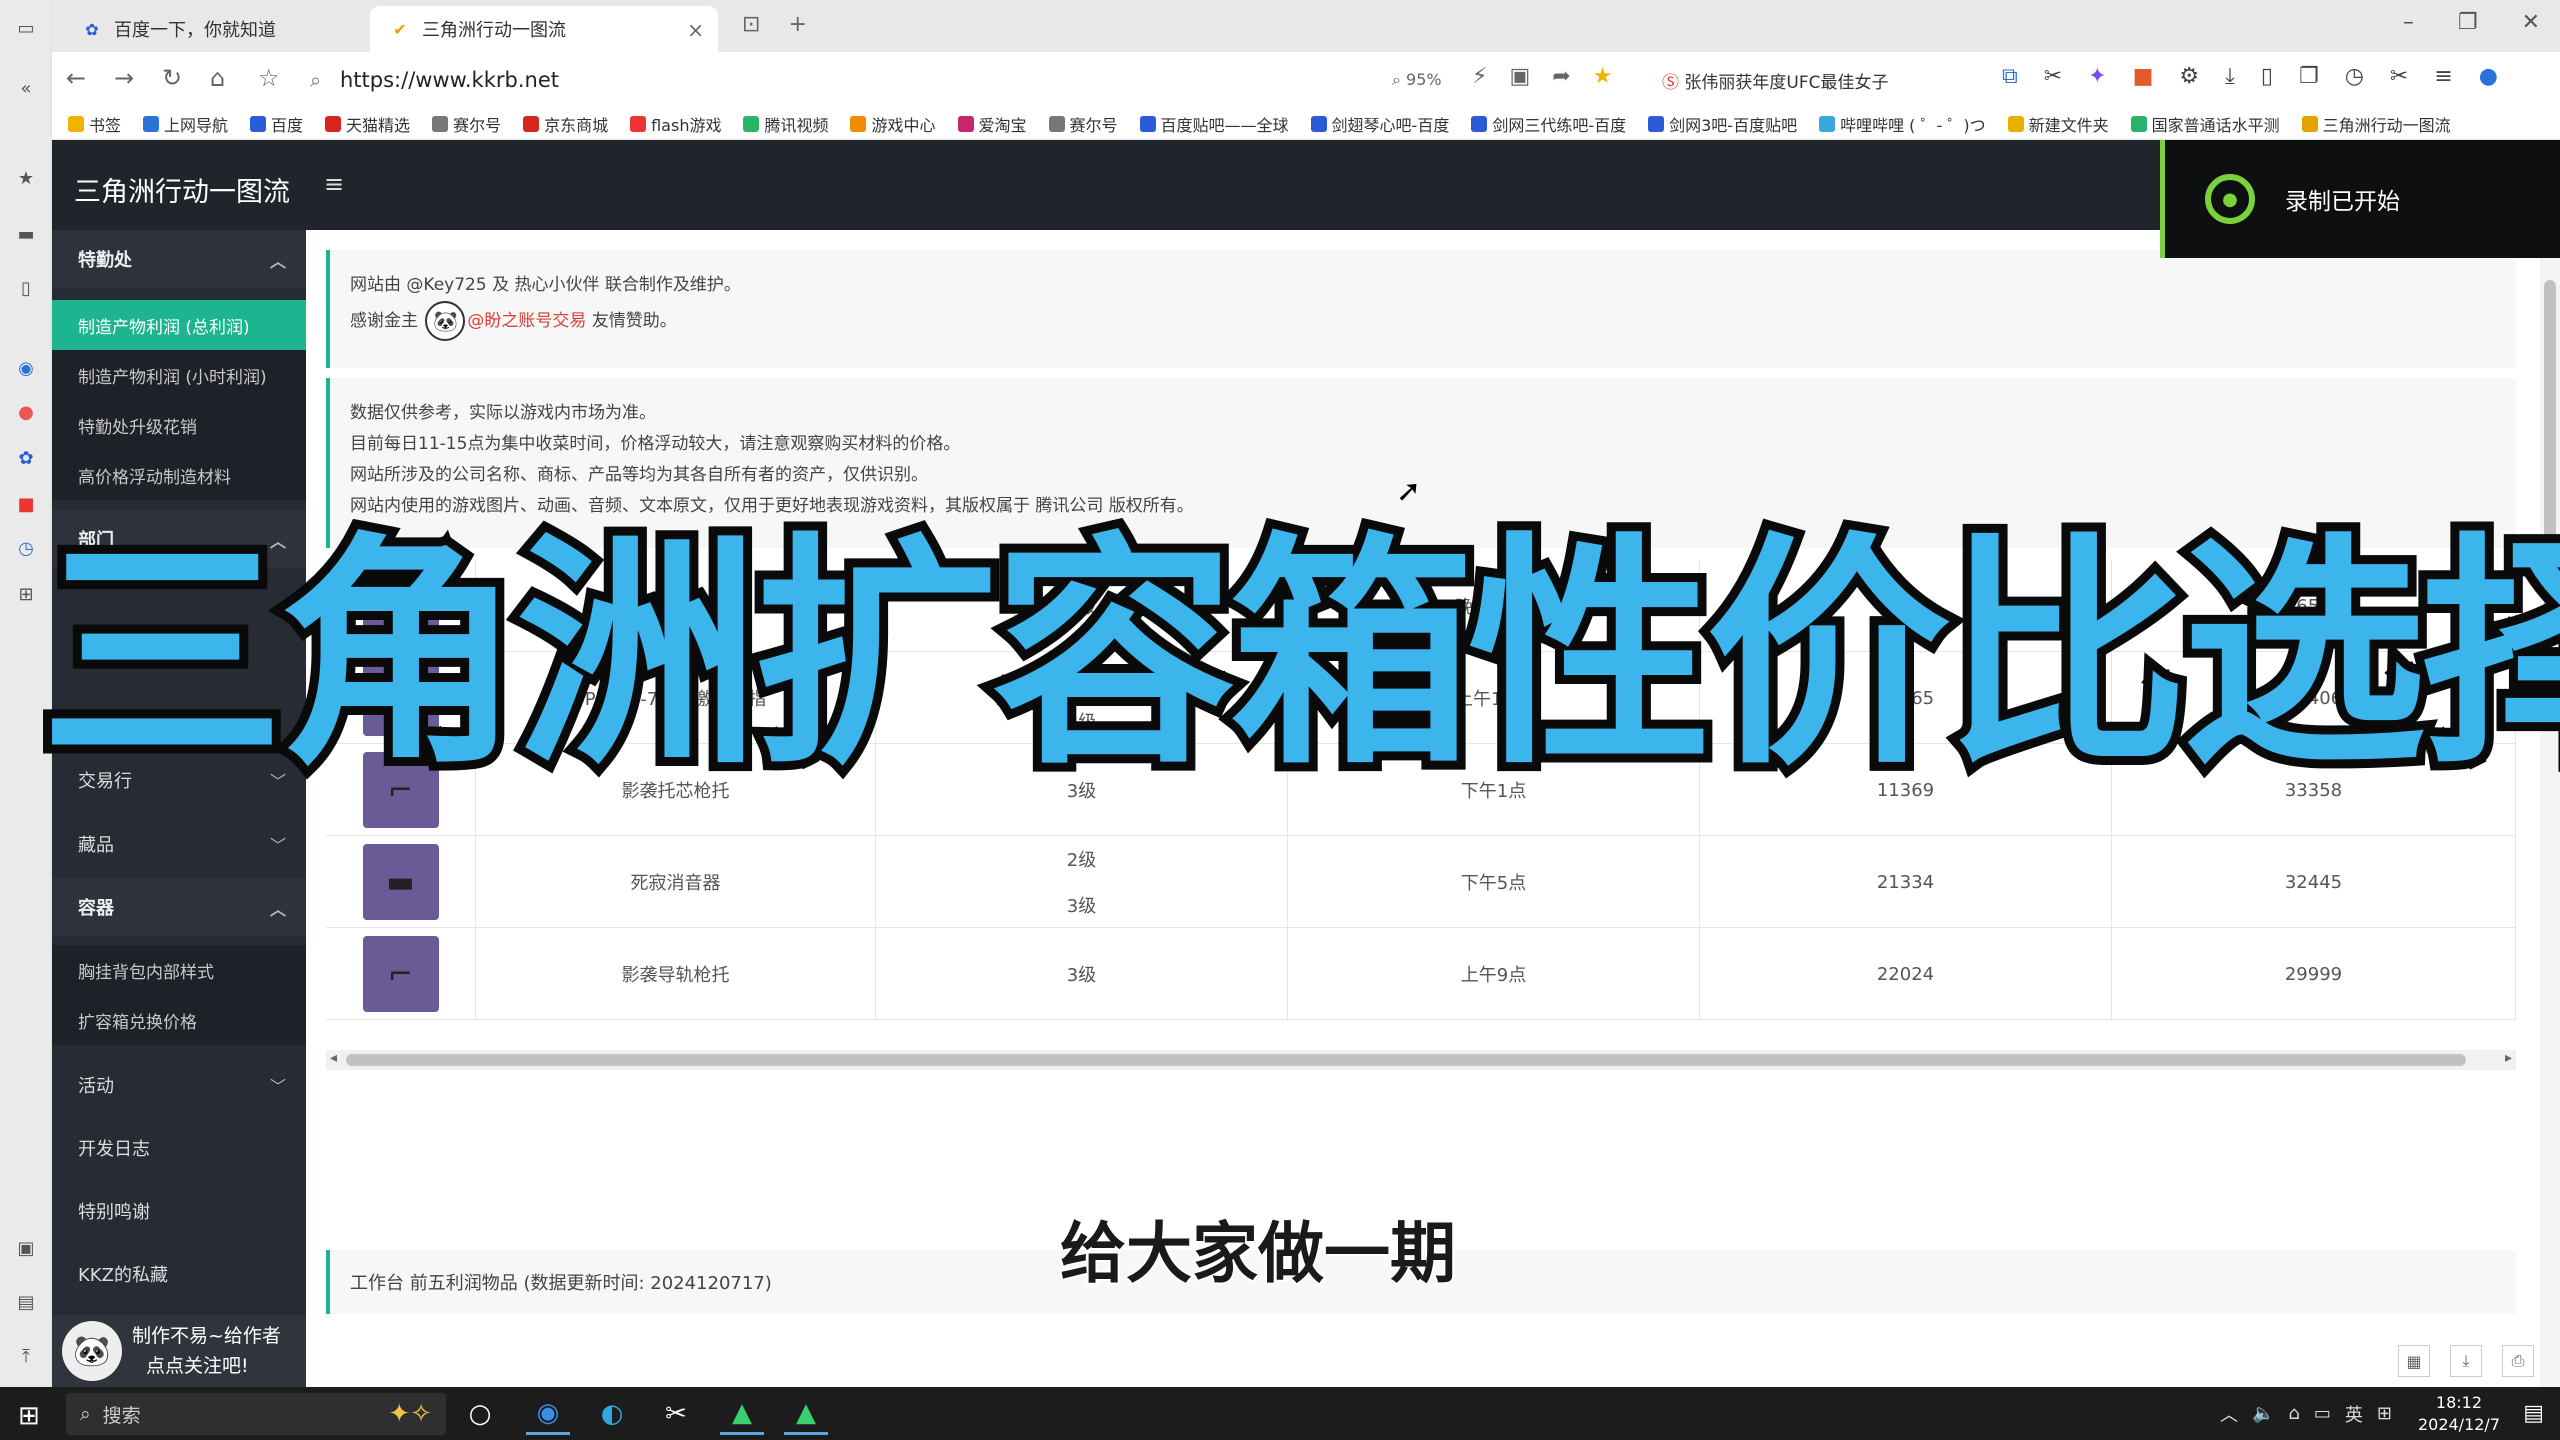 The height and width of the screenshot is (1440, 2560). What do you see at coordinates (26, 368) in the screenshot?
I see `search-app-icon: ◉` at bounding box center [26, 368].